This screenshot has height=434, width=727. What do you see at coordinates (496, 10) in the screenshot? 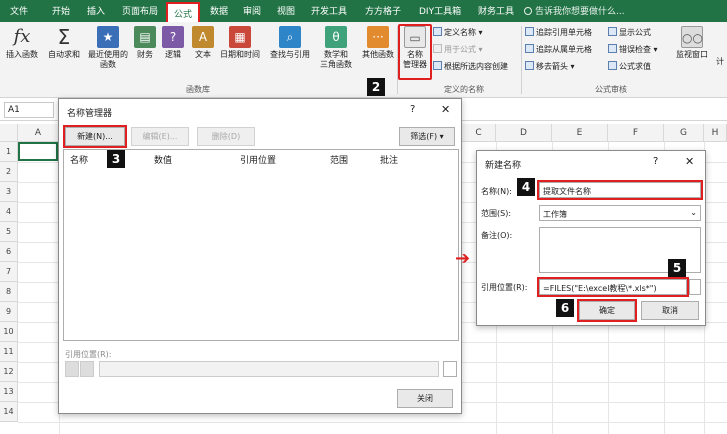
I see `tab-finance-tools: 财务工具` at bounding box center [496, 10].